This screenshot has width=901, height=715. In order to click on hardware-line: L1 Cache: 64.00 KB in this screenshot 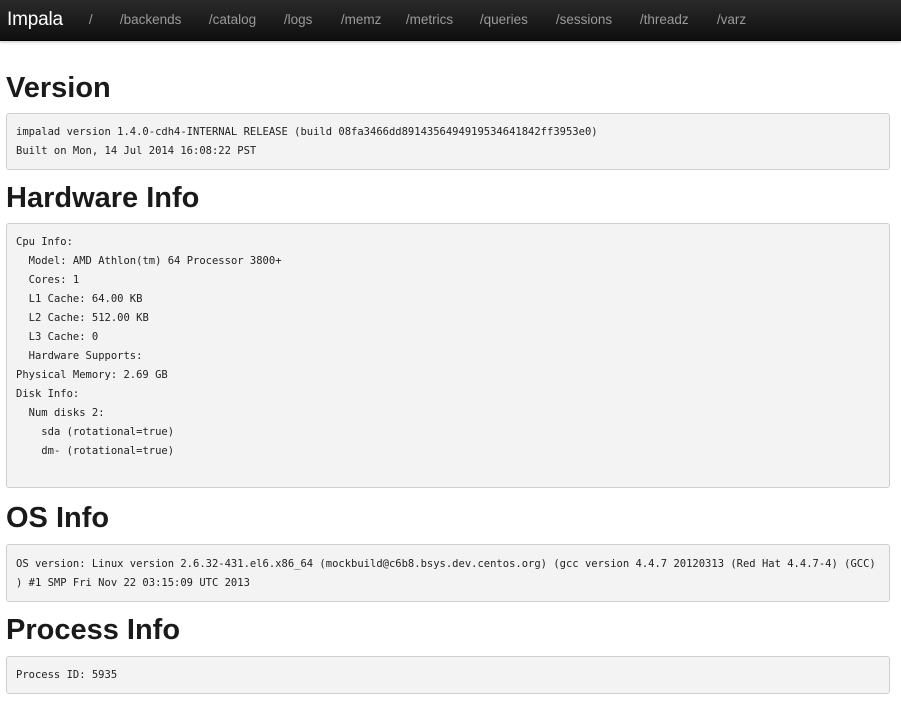, I will do `click(79, 299)`.